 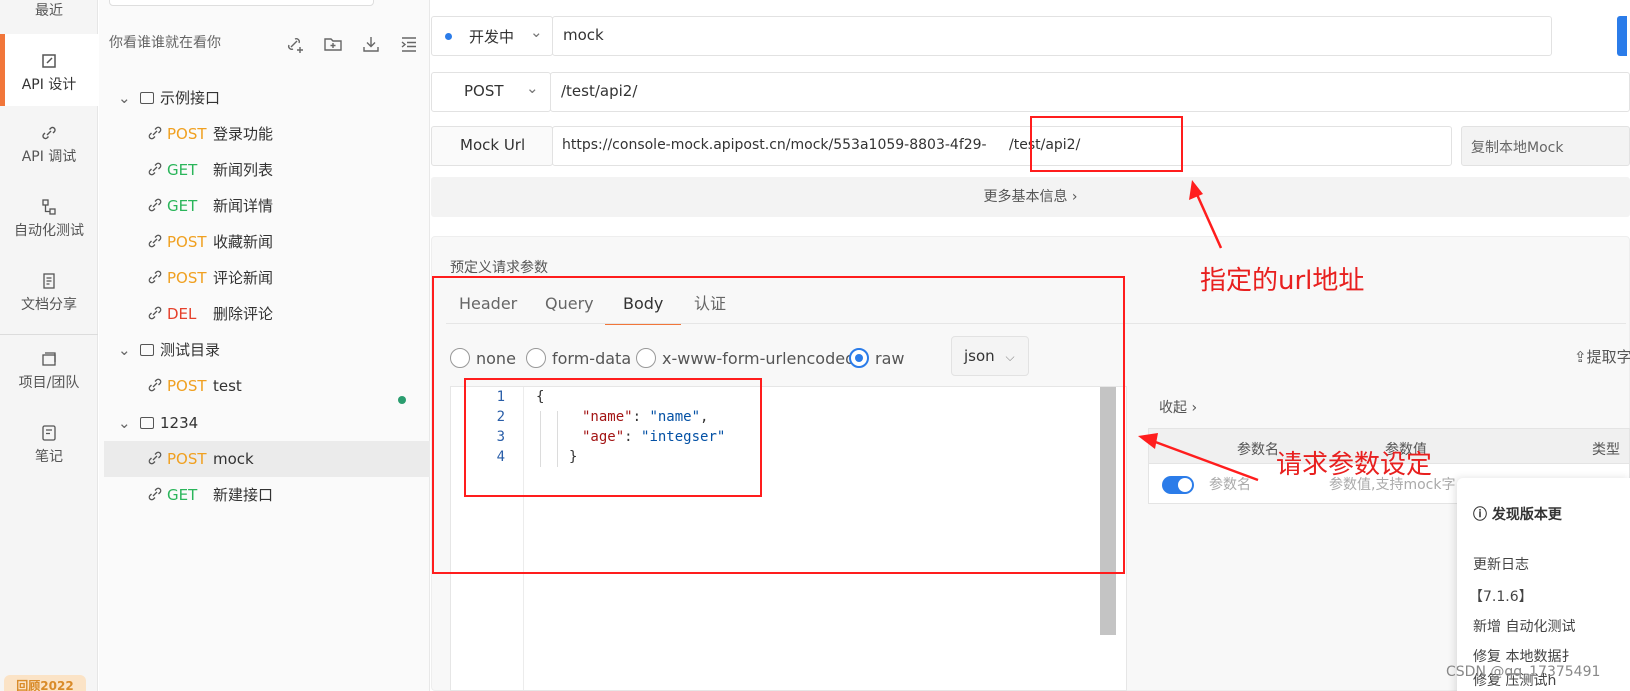 I want to click on copy-local-mock-button: 复制本地Mock, so click(x=1545, y=146).